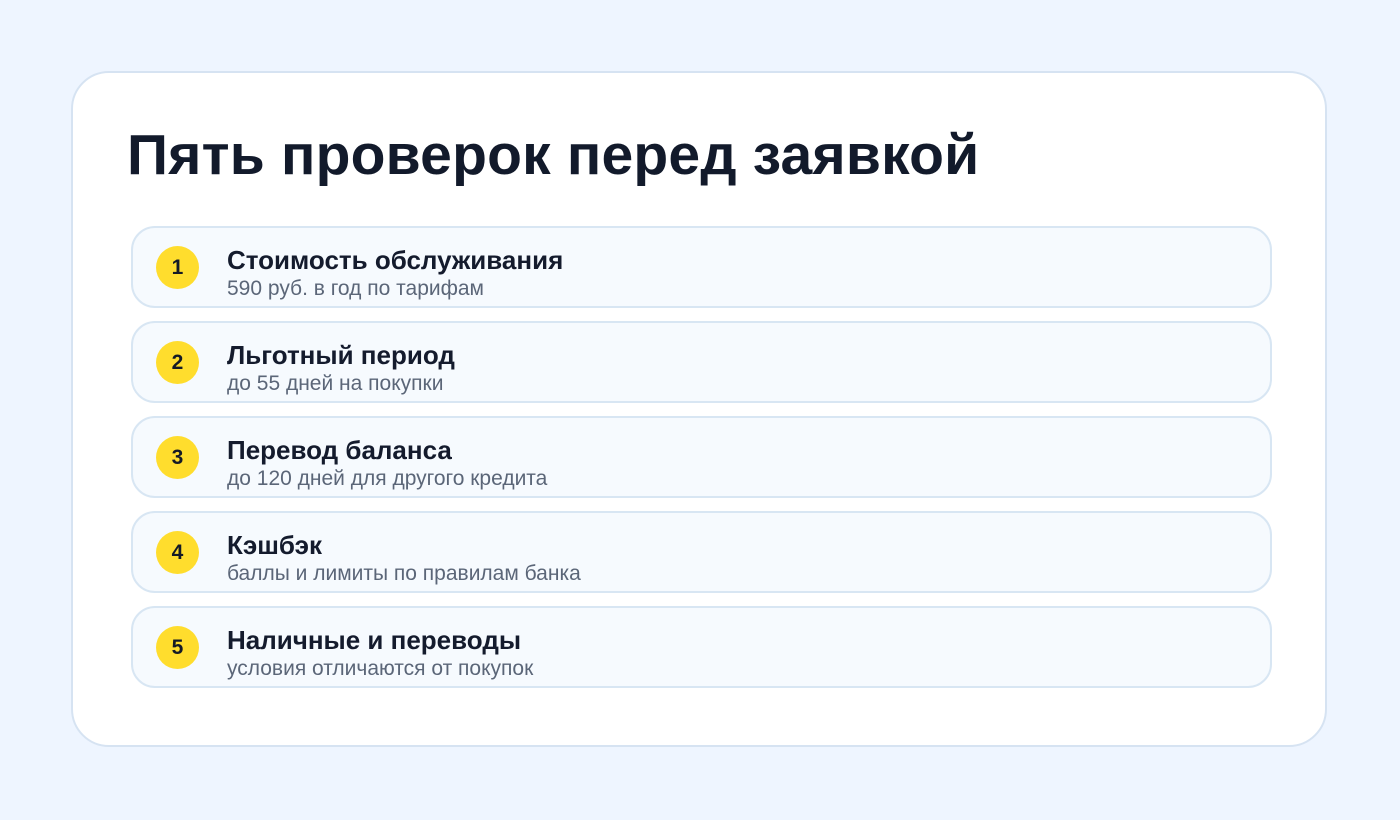 The width and height of the screenshot is (1400, 820). Describe the element at coordinates (335, 383) in the screenshot. I see `check-description: до 55 дней на покупки` at that location.